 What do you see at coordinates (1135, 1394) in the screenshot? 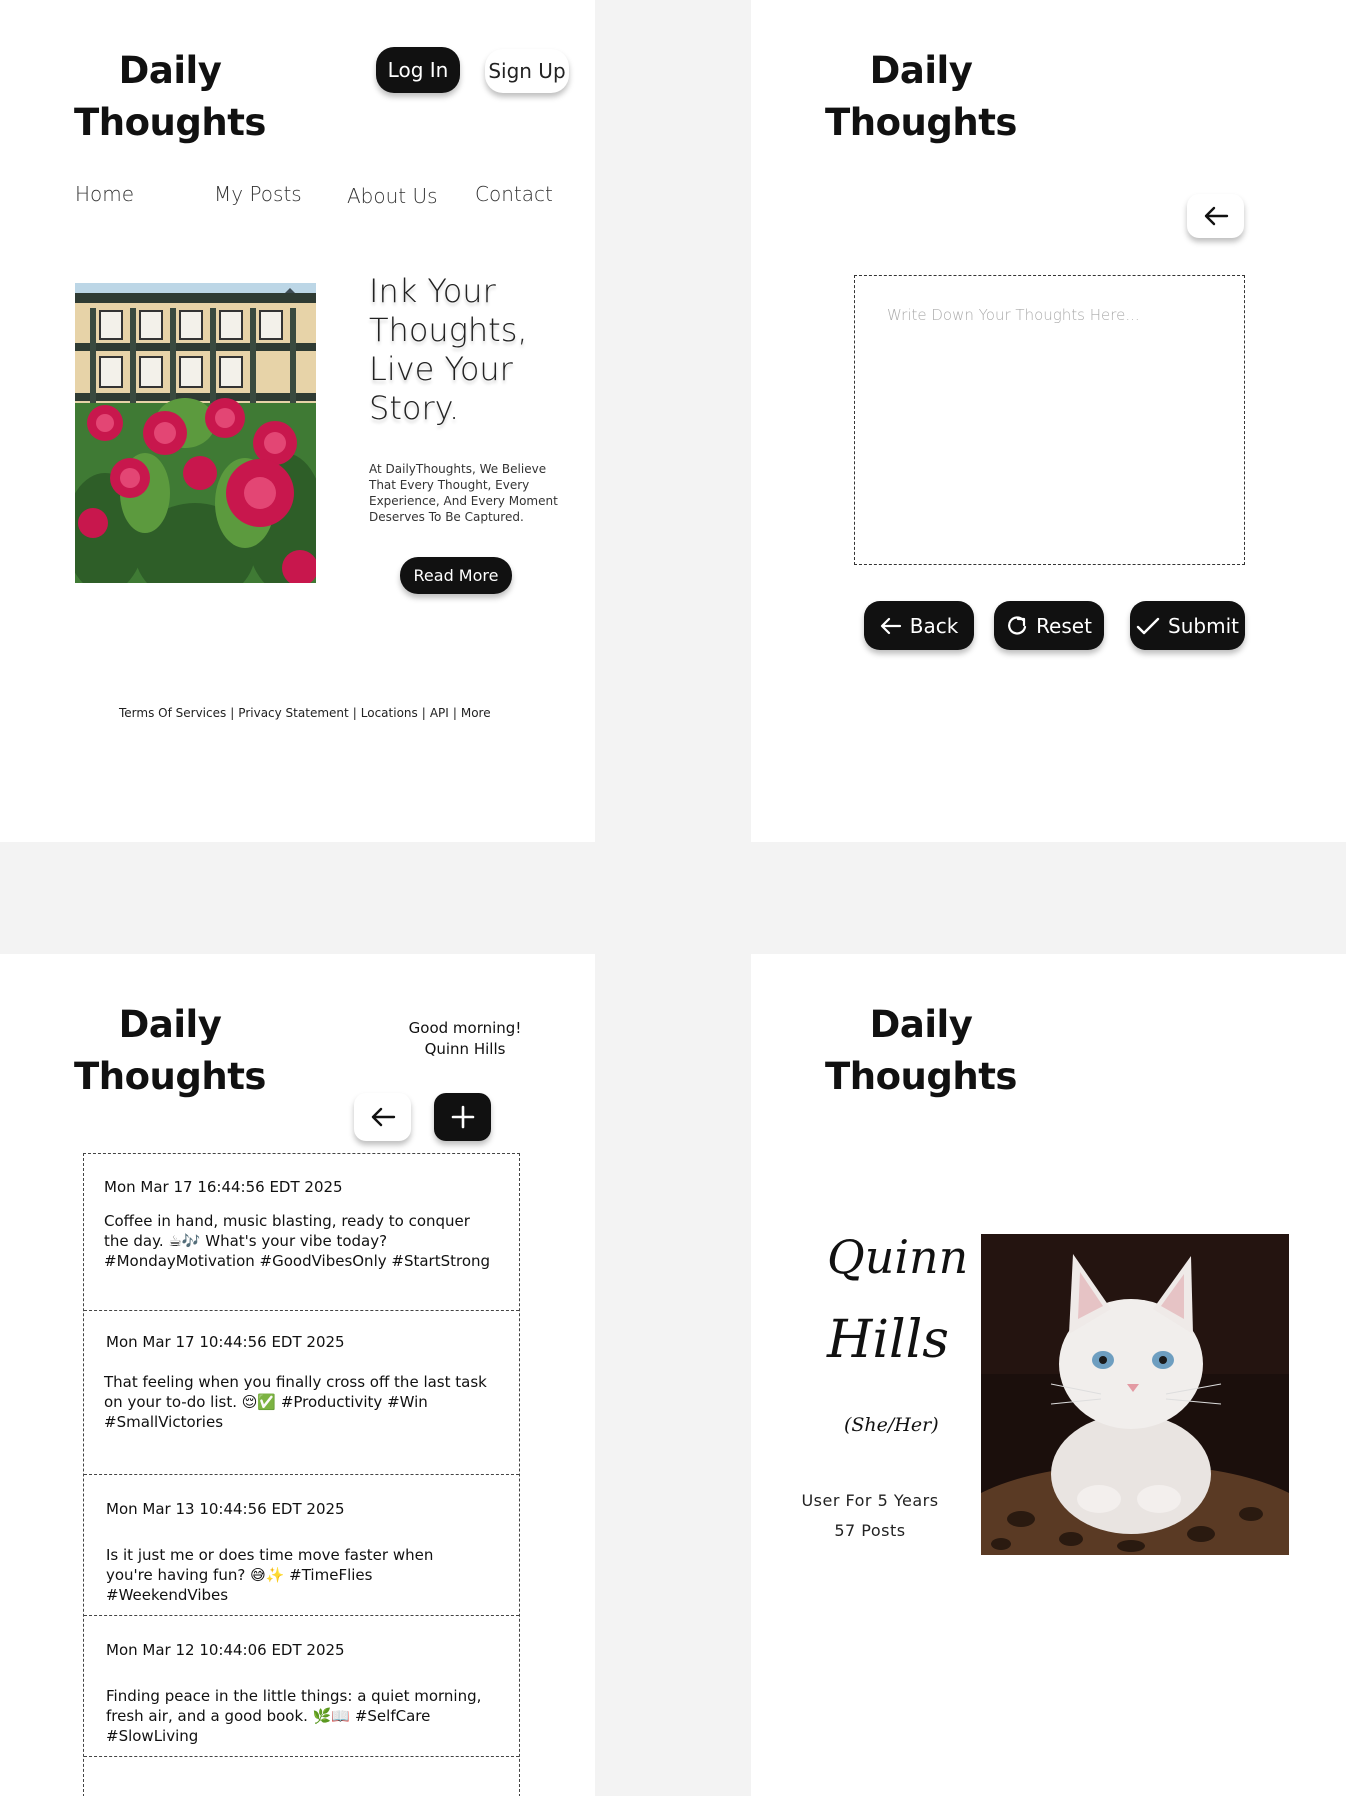
I see `profile-avatar-cat` at bounding box center [1135, 1394].